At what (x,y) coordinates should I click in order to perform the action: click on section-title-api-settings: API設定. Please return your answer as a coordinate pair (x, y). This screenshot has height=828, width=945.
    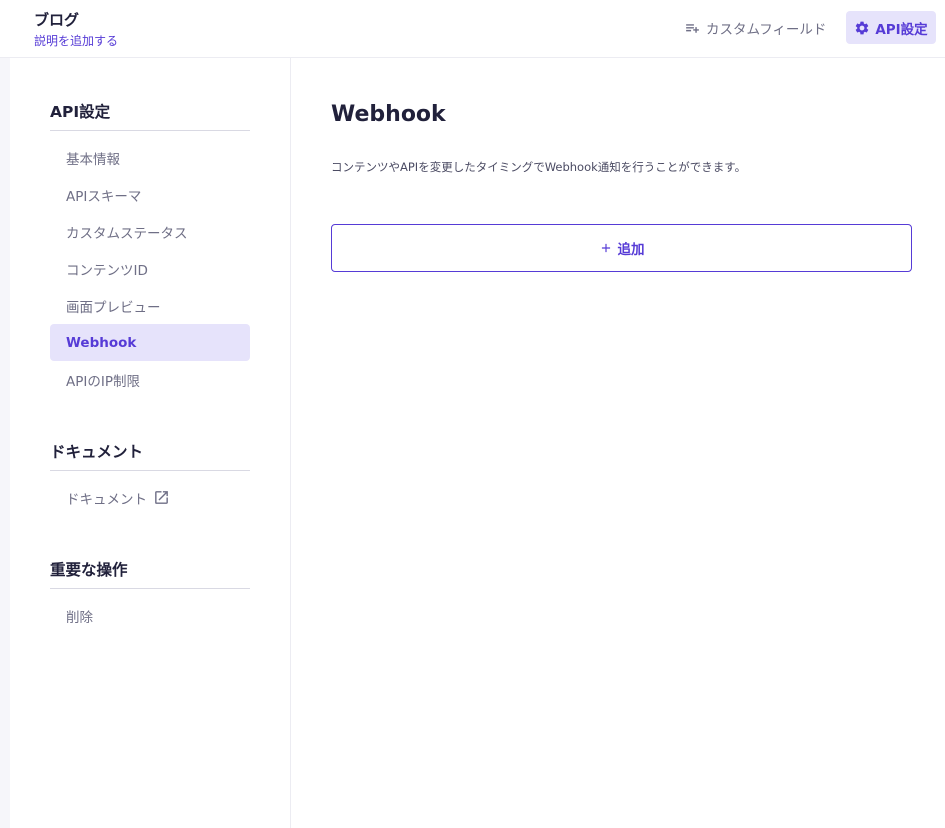
    Looking at the image, I should click on (80, 112).